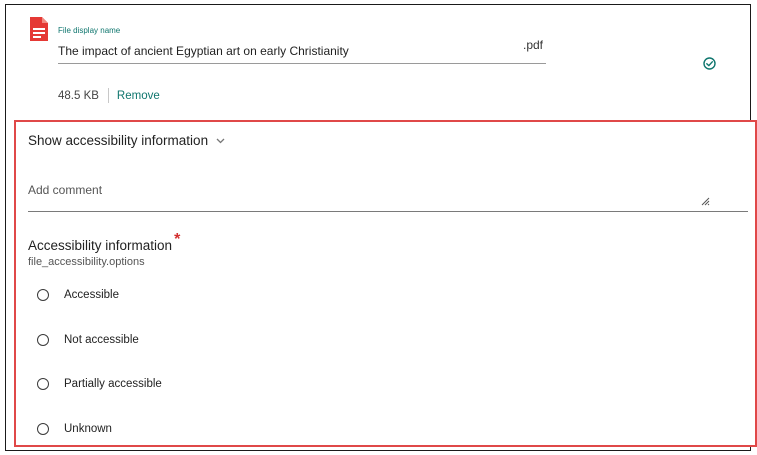 The height and width of the screenshot is (455, 757). I want to click on file-size: 48.5 KB, so click(78, 95).